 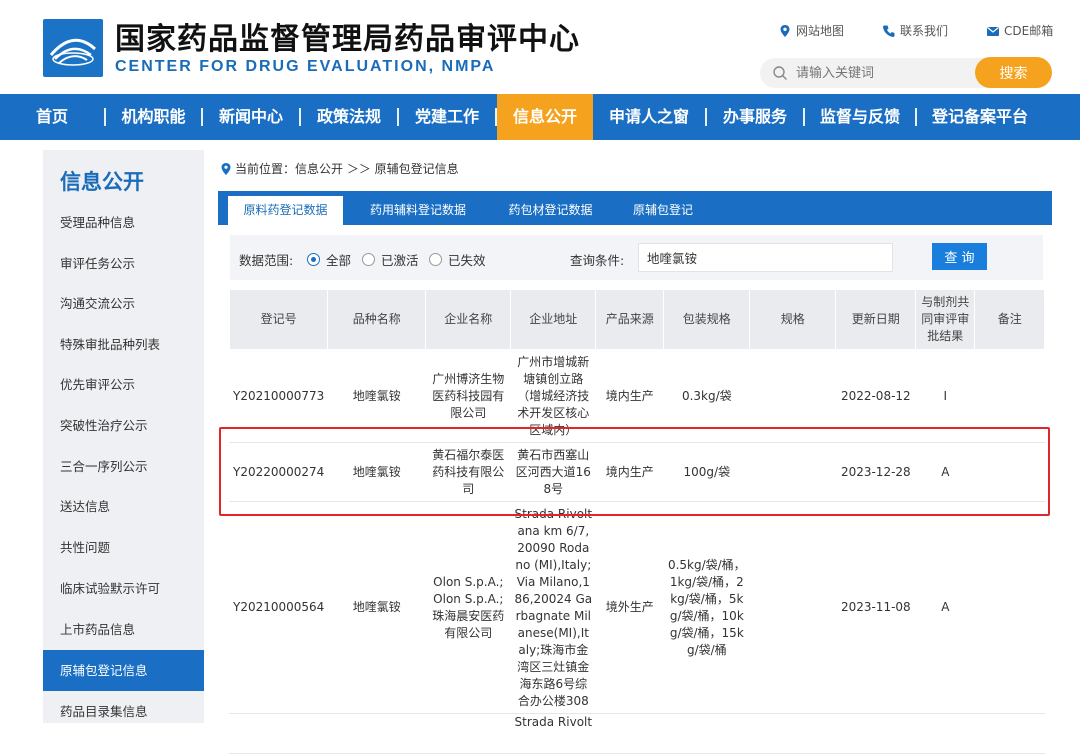 What do you see at coordinates (418, 210) in the screenshot?
I see `tab-excipient-data: 药用辅料登记数据` at bounding box center [418, 210].